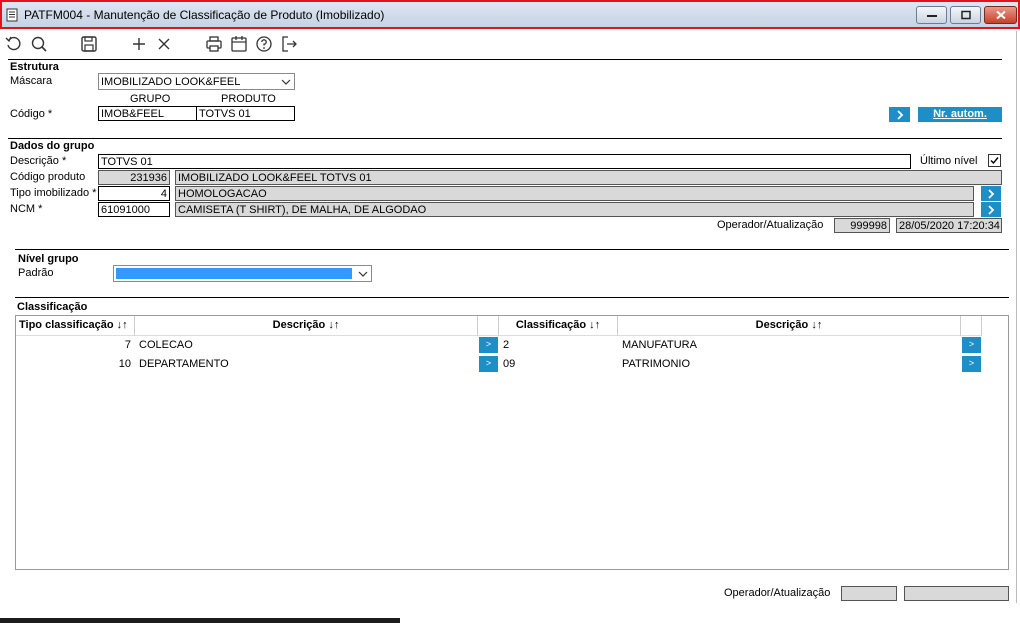  What do you see at coordinates (869, 593) in the screenshot?
I see `footer-operador-field` at bounding box center [869, 593].